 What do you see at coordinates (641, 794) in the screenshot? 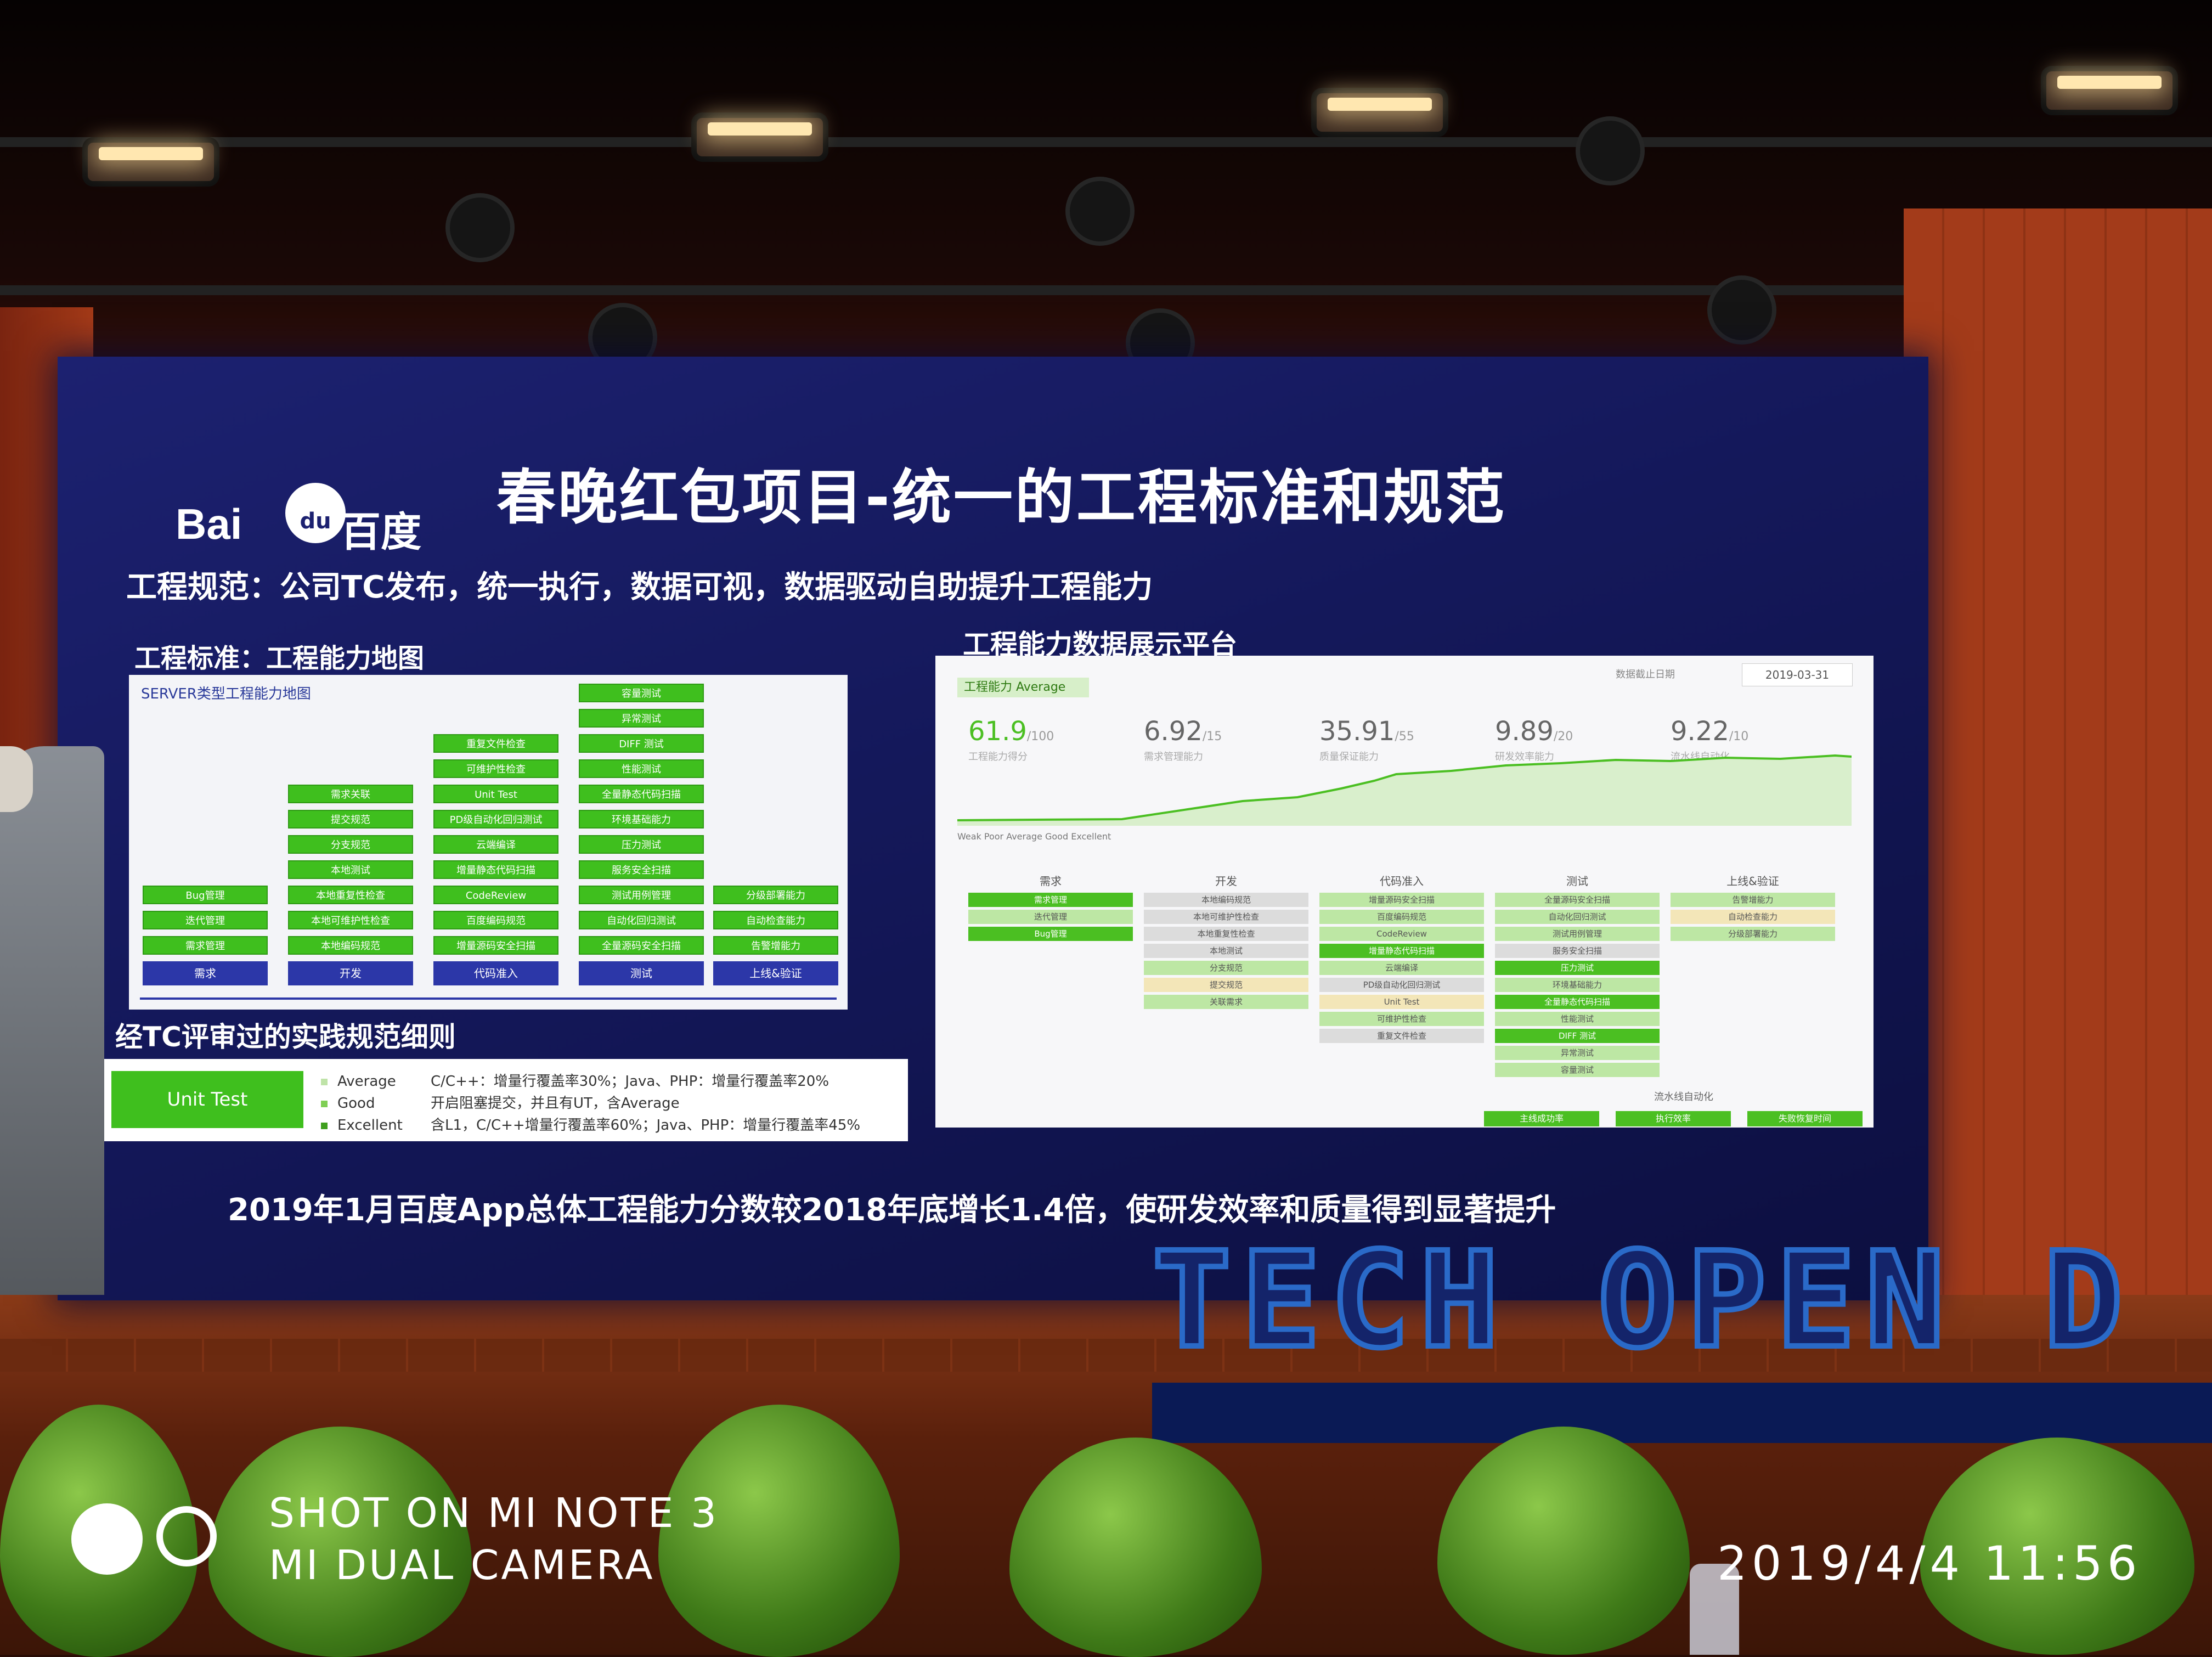
I see `capability-item: 全量静态代码扫描` at bounding box center [641, 794].